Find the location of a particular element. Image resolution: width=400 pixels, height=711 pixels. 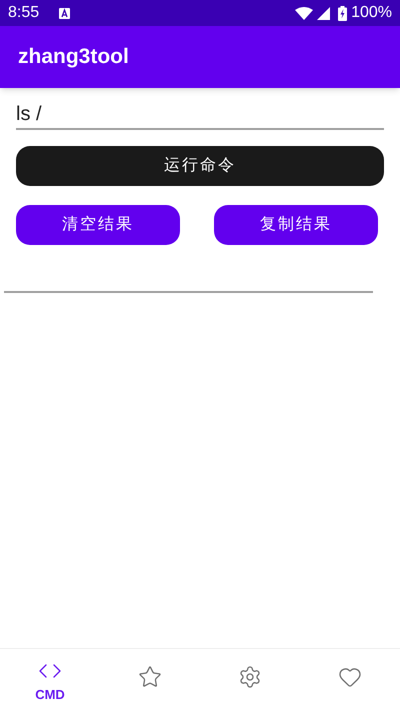

heart-icon is located at coordinates (350, 677).